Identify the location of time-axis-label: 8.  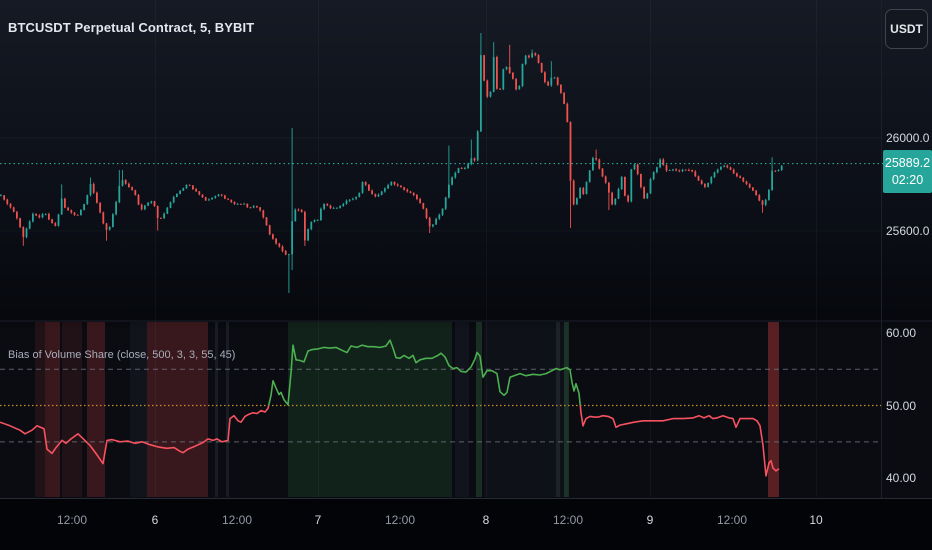
(486, 520).